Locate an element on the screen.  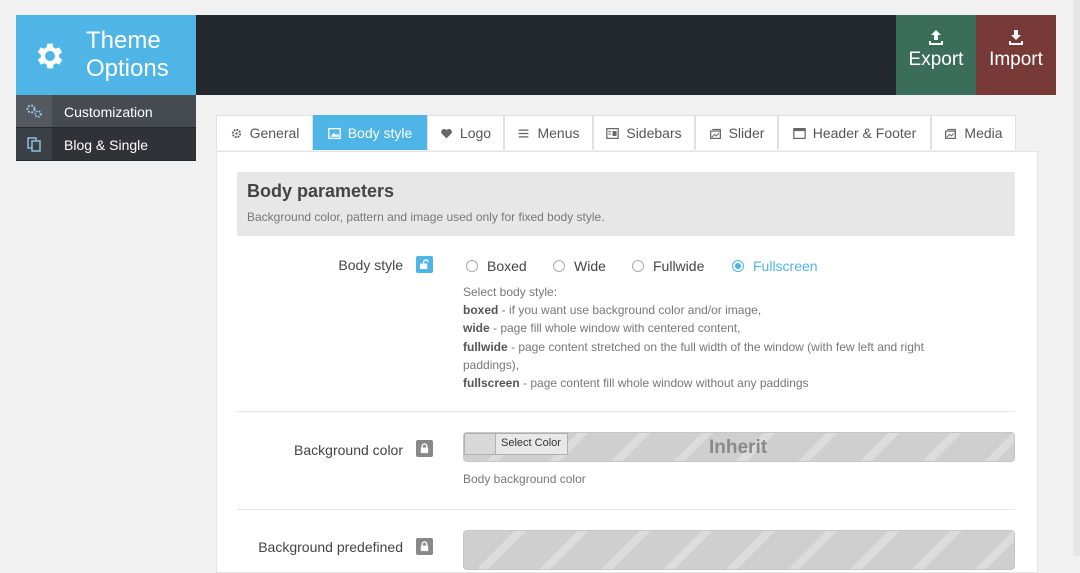
tab-label: Sidebars is located at coordinates (654, 133).